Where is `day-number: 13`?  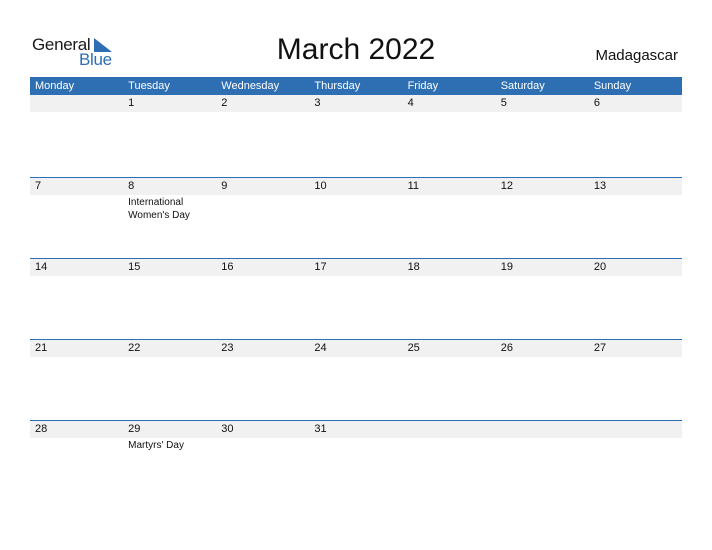 day-number: 13 is located at coordinates (600, 186).